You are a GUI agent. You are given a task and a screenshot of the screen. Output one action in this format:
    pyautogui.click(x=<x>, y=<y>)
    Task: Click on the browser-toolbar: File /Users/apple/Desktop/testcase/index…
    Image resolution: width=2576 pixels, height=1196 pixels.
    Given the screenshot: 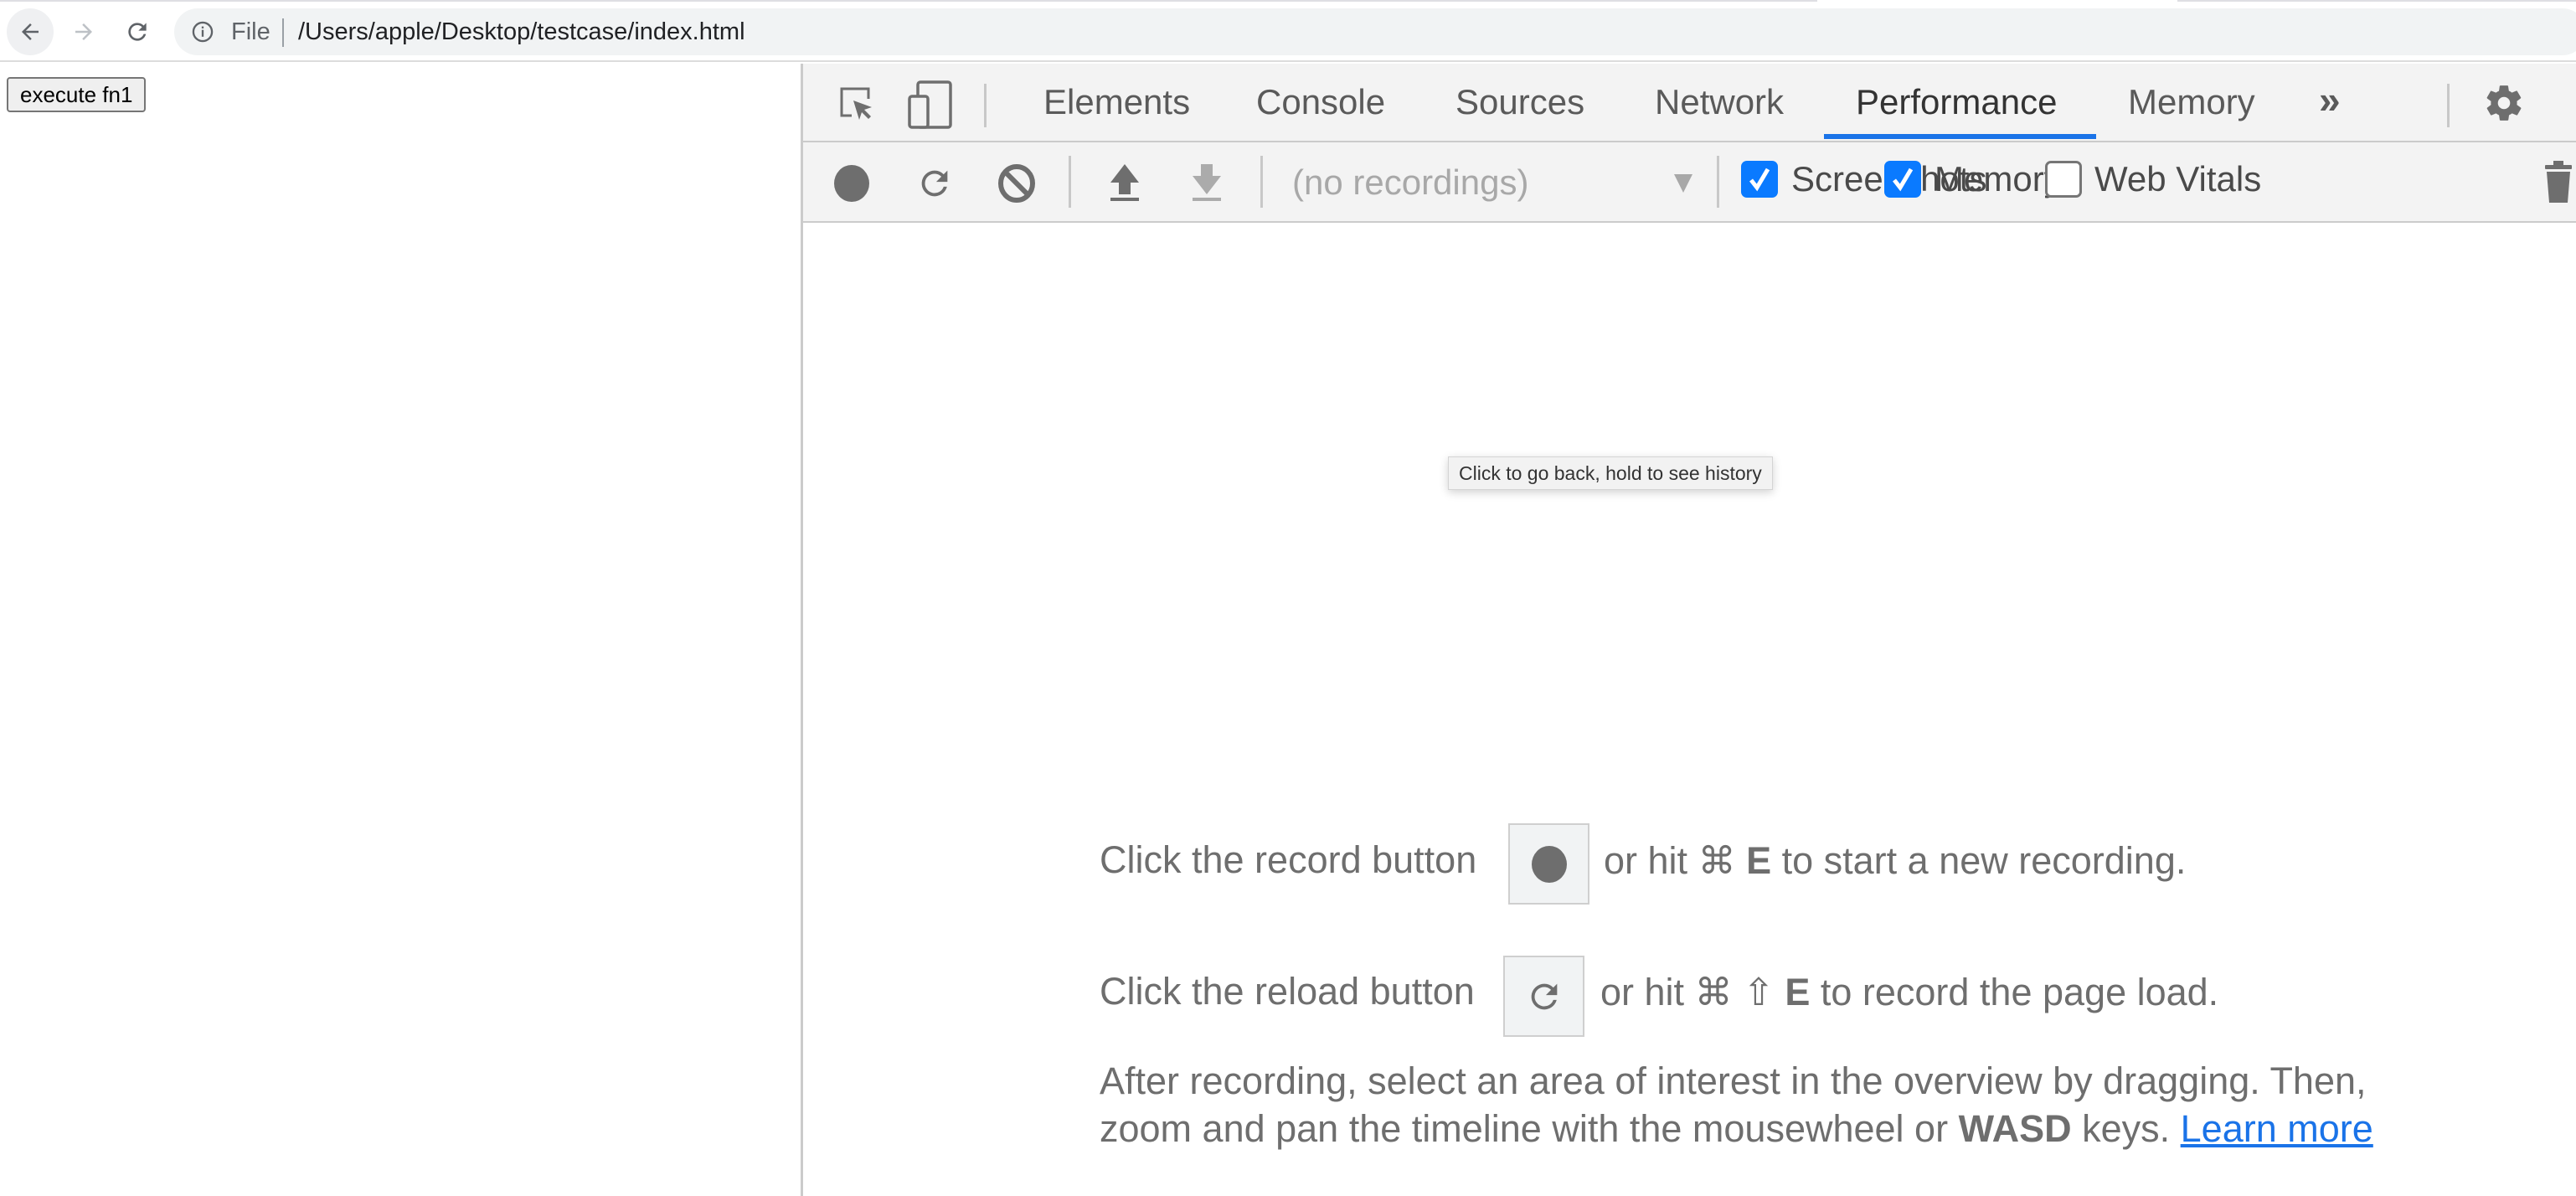 What is the action you would take?
    pyautogui.click(x=1288, y=32)
    